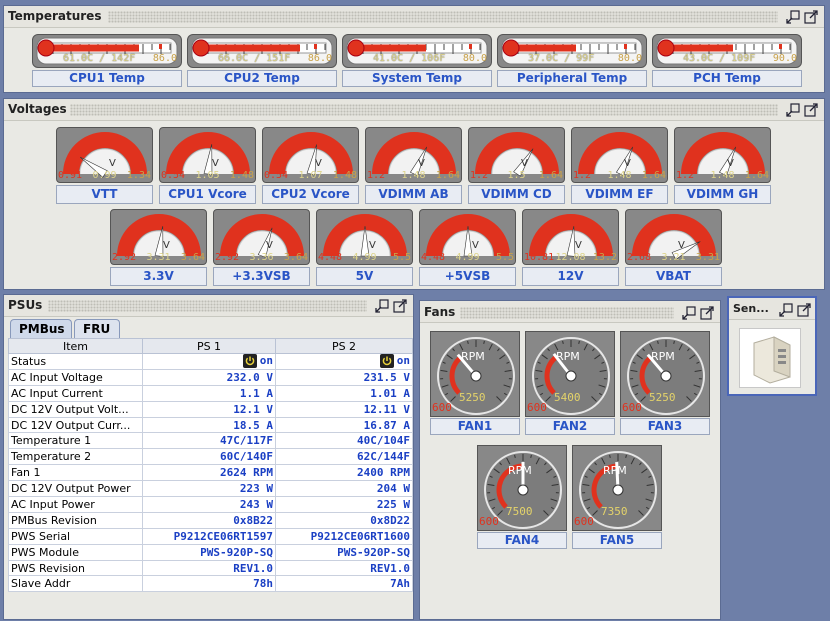  I want to click on ps1-value: 78h, so click(209, 584).